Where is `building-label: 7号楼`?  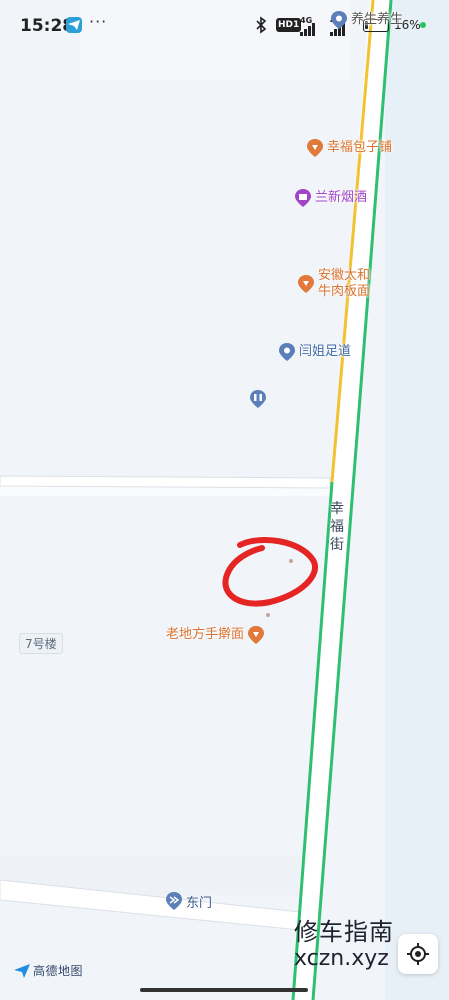
building-label: 7号楼 is located at coordinates (41, 643).